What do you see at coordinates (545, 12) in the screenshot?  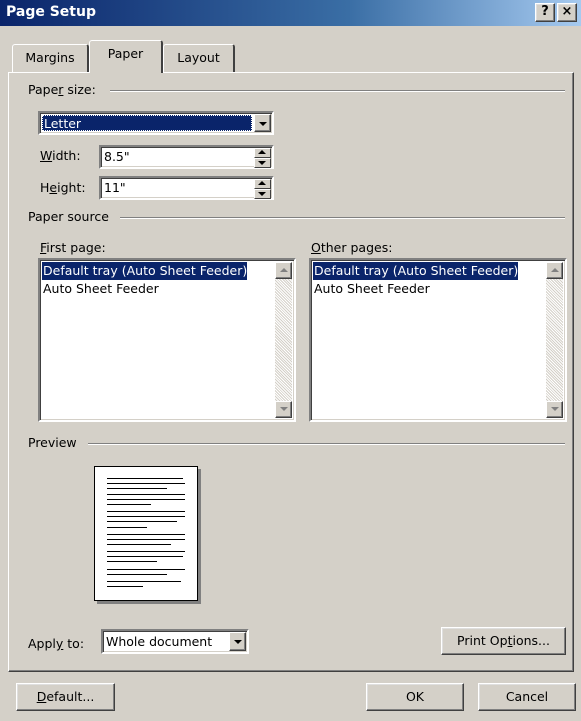 I see `help-button: ?` at bounding box center [545, 12].